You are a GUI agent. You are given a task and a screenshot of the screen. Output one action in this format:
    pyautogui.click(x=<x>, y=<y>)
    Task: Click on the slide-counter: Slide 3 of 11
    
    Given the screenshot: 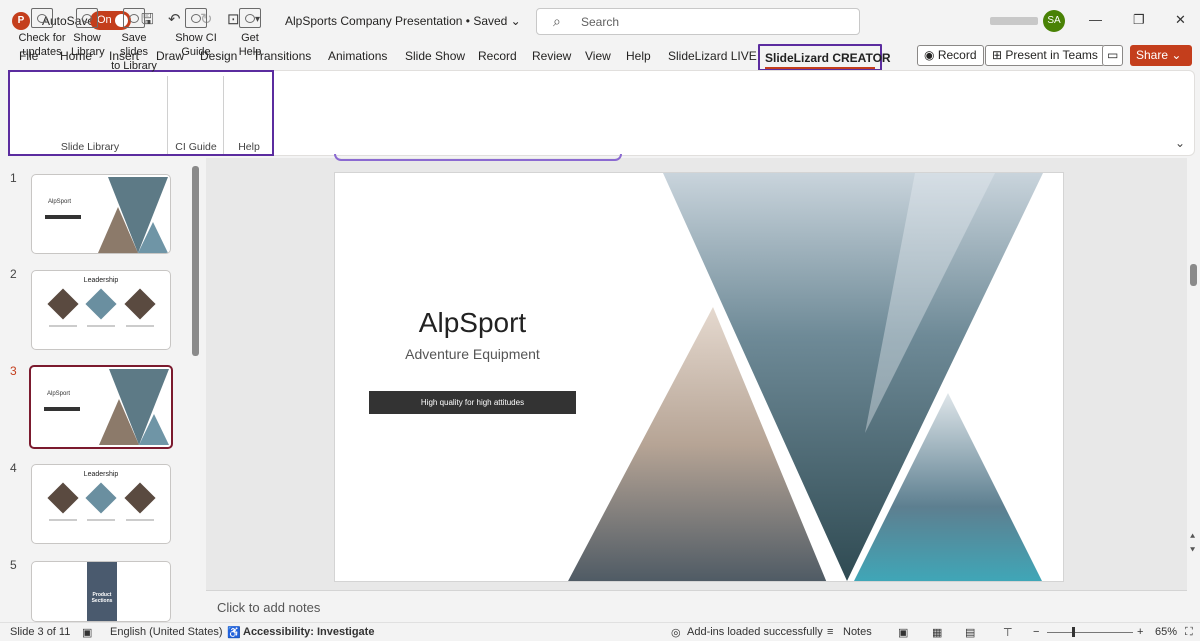 What is the action you would take?
    pyautogui.click(x=40, y=632)
    